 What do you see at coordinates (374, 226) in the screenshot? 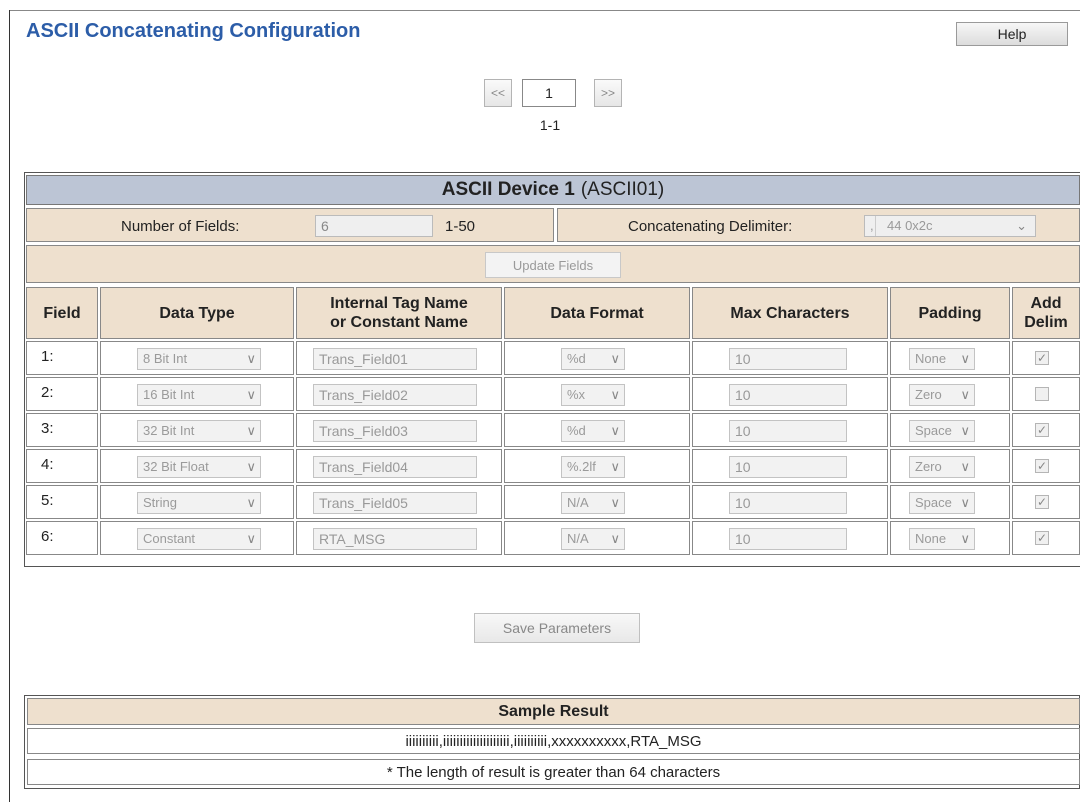
I see `num-fields-input: 6` at bounding box center [374, 226].